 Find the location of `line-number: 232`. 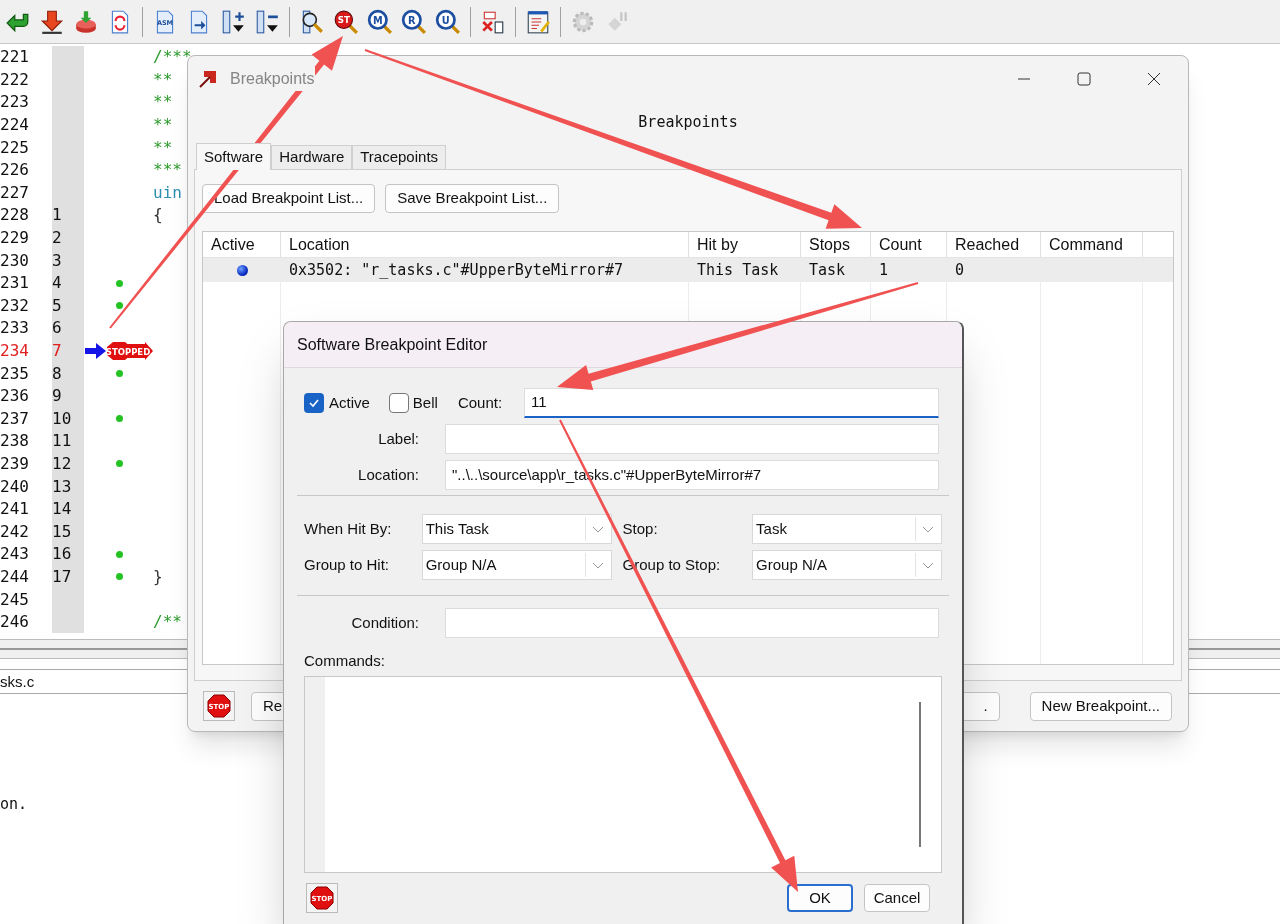

line-number: 232 is located at coordinates (14, 305).